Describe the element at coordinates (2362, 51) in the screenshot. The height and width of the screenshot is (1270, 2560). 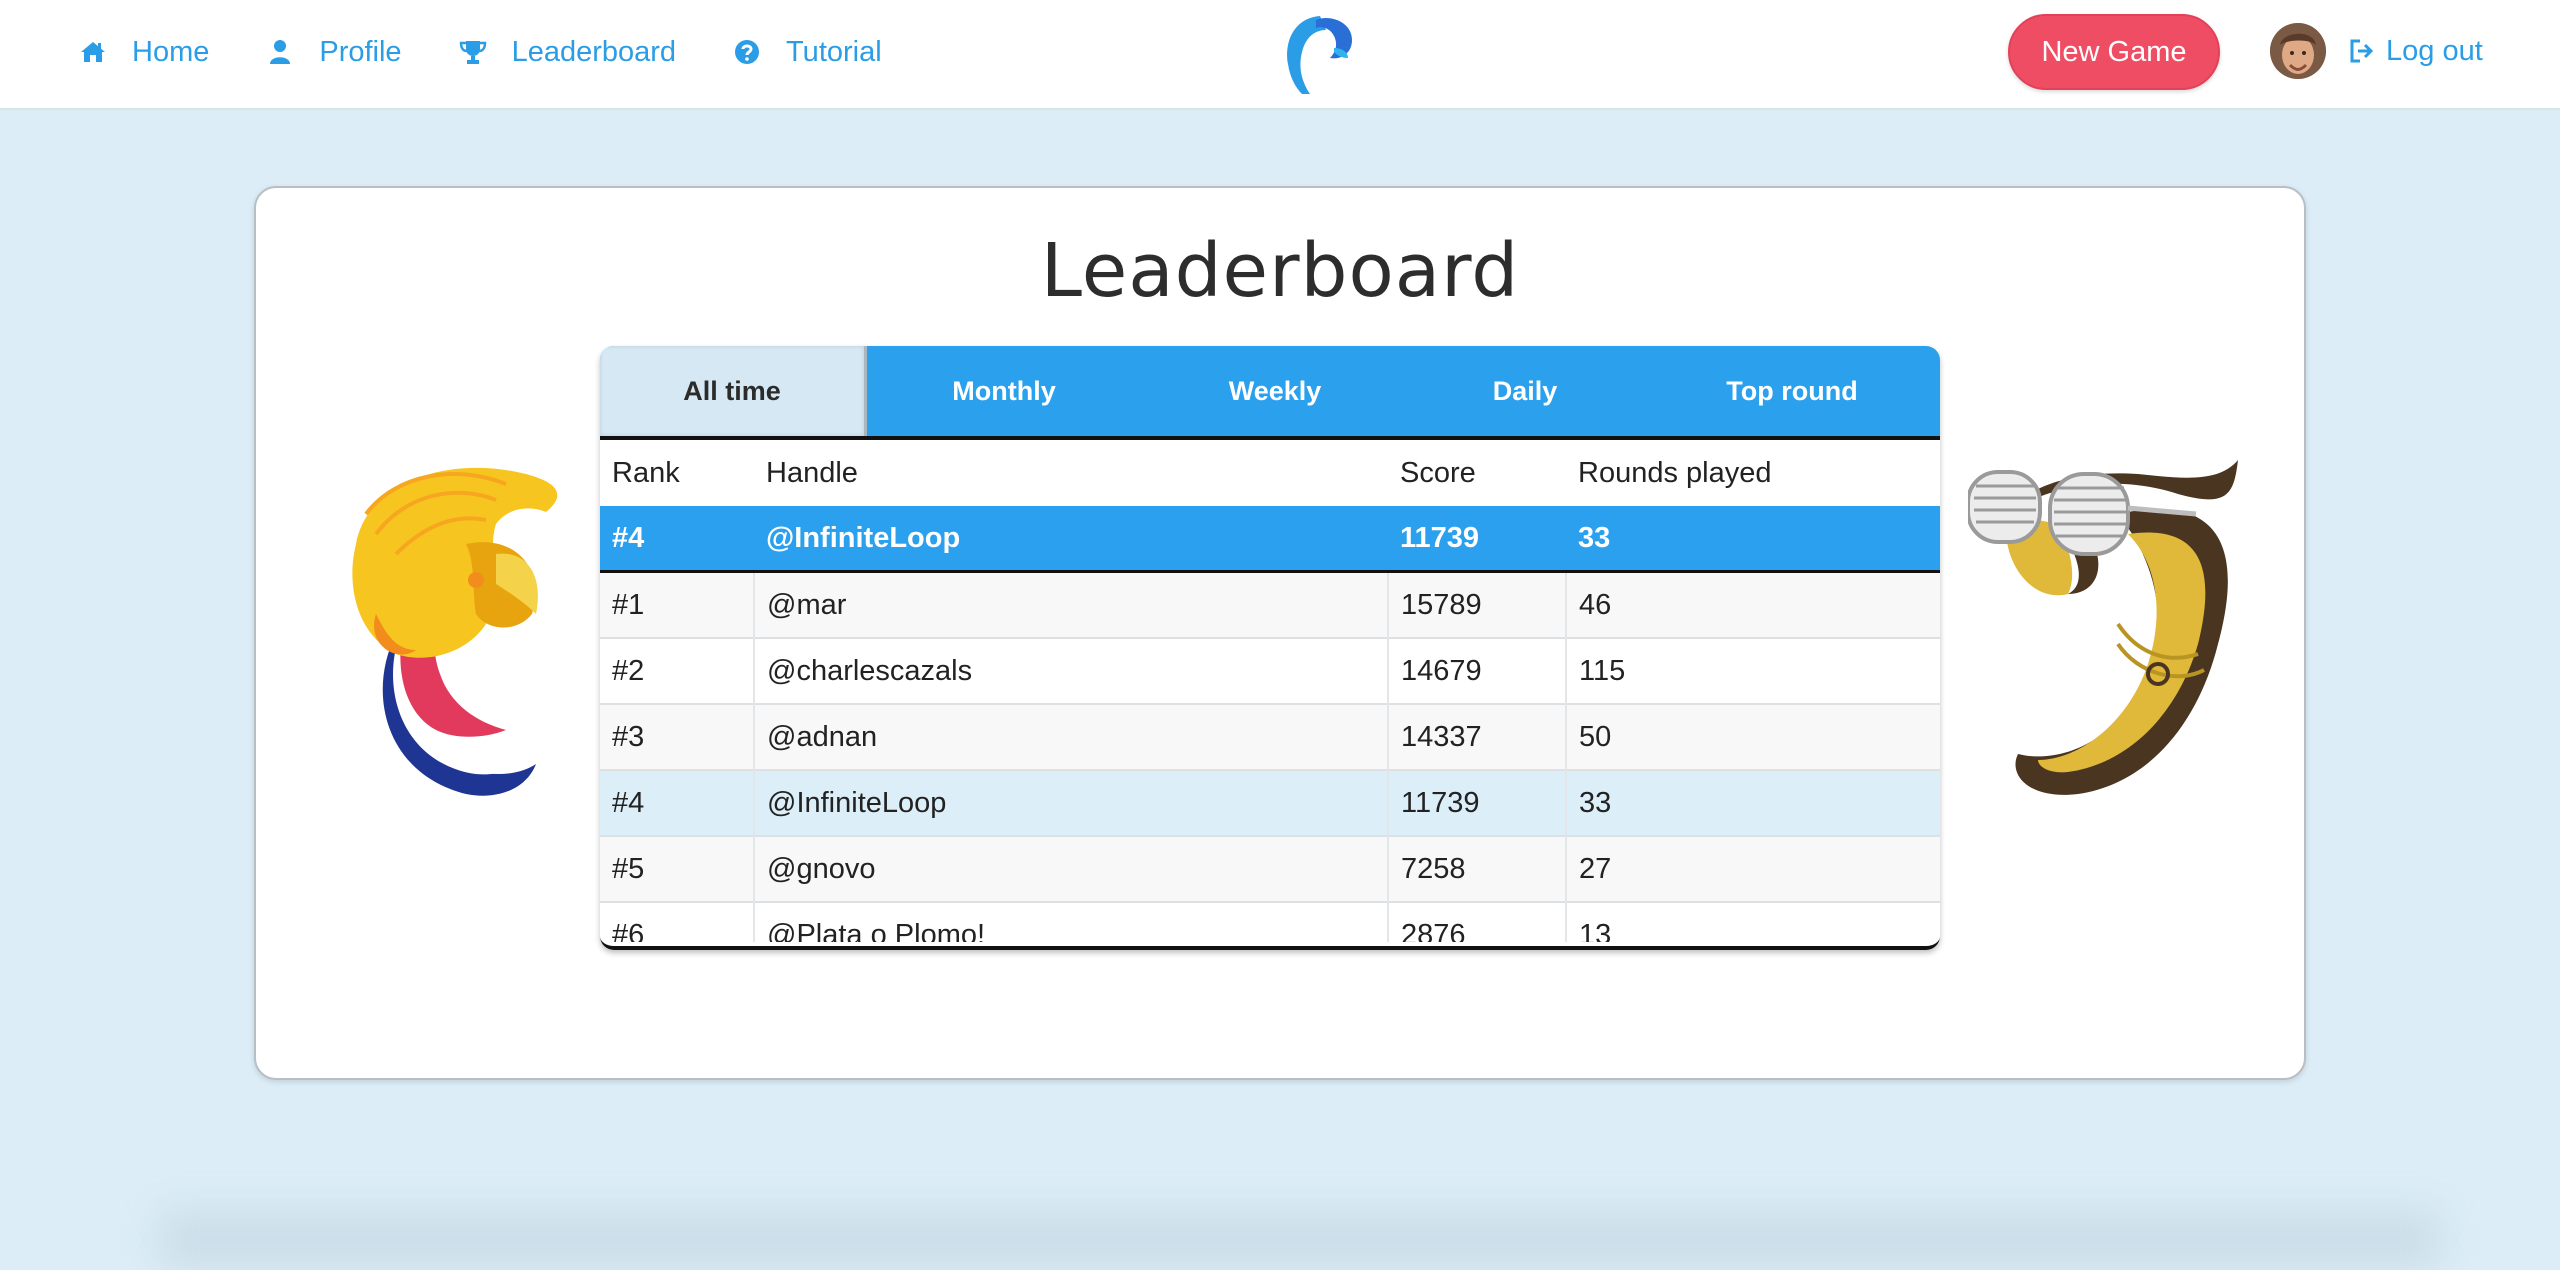
I see `sign-out-icon` at that location.